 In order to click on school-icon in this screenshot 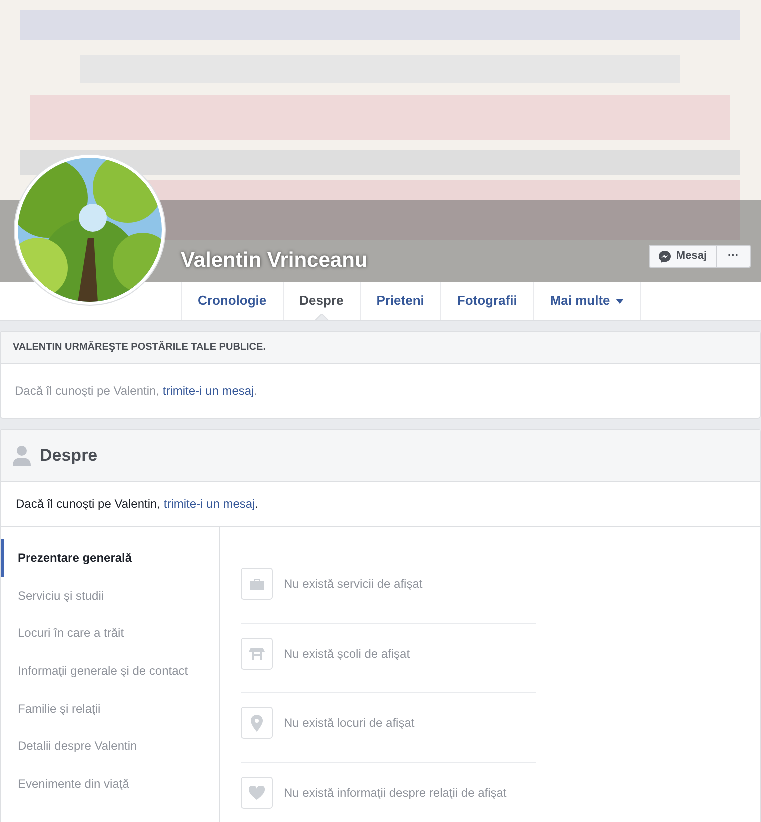, I will do `click(257, 654)`.